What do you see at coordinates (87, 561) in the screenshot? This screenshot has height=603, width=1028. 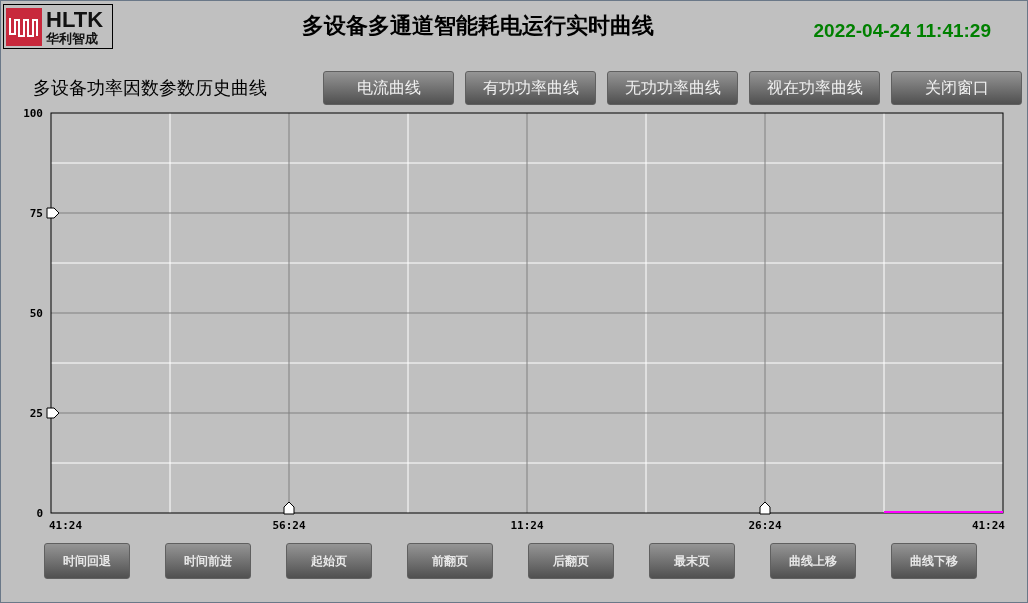 I see `command-button: 时间回退` at bounding box center [87, 561].